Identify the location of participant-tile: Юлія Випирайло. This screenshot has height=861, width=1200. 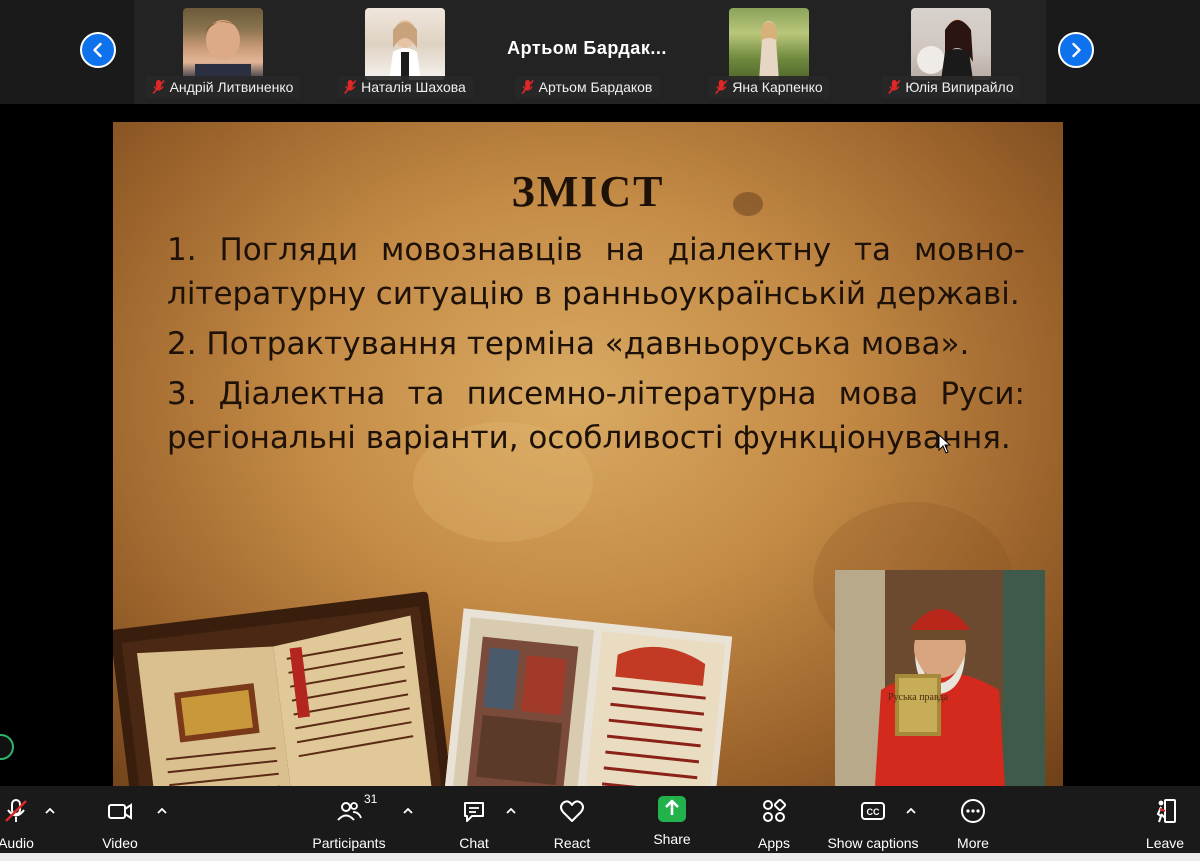
(951, 52).